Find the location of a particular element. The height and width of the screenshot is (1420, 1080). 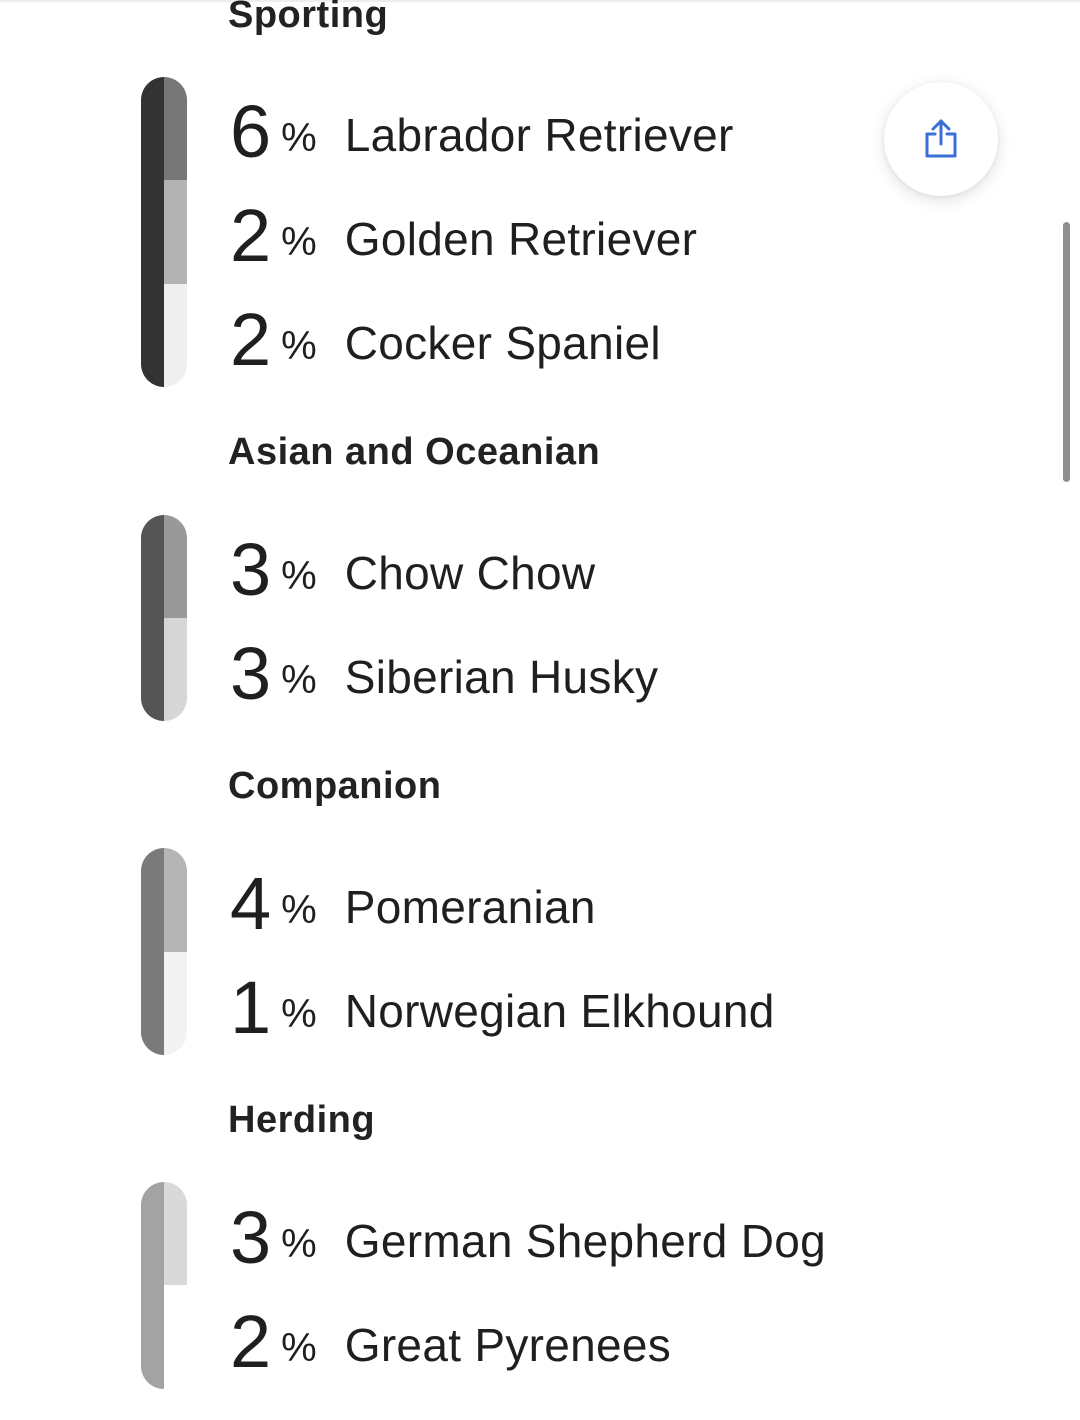

top-divider is located at coordinates (540, 1).